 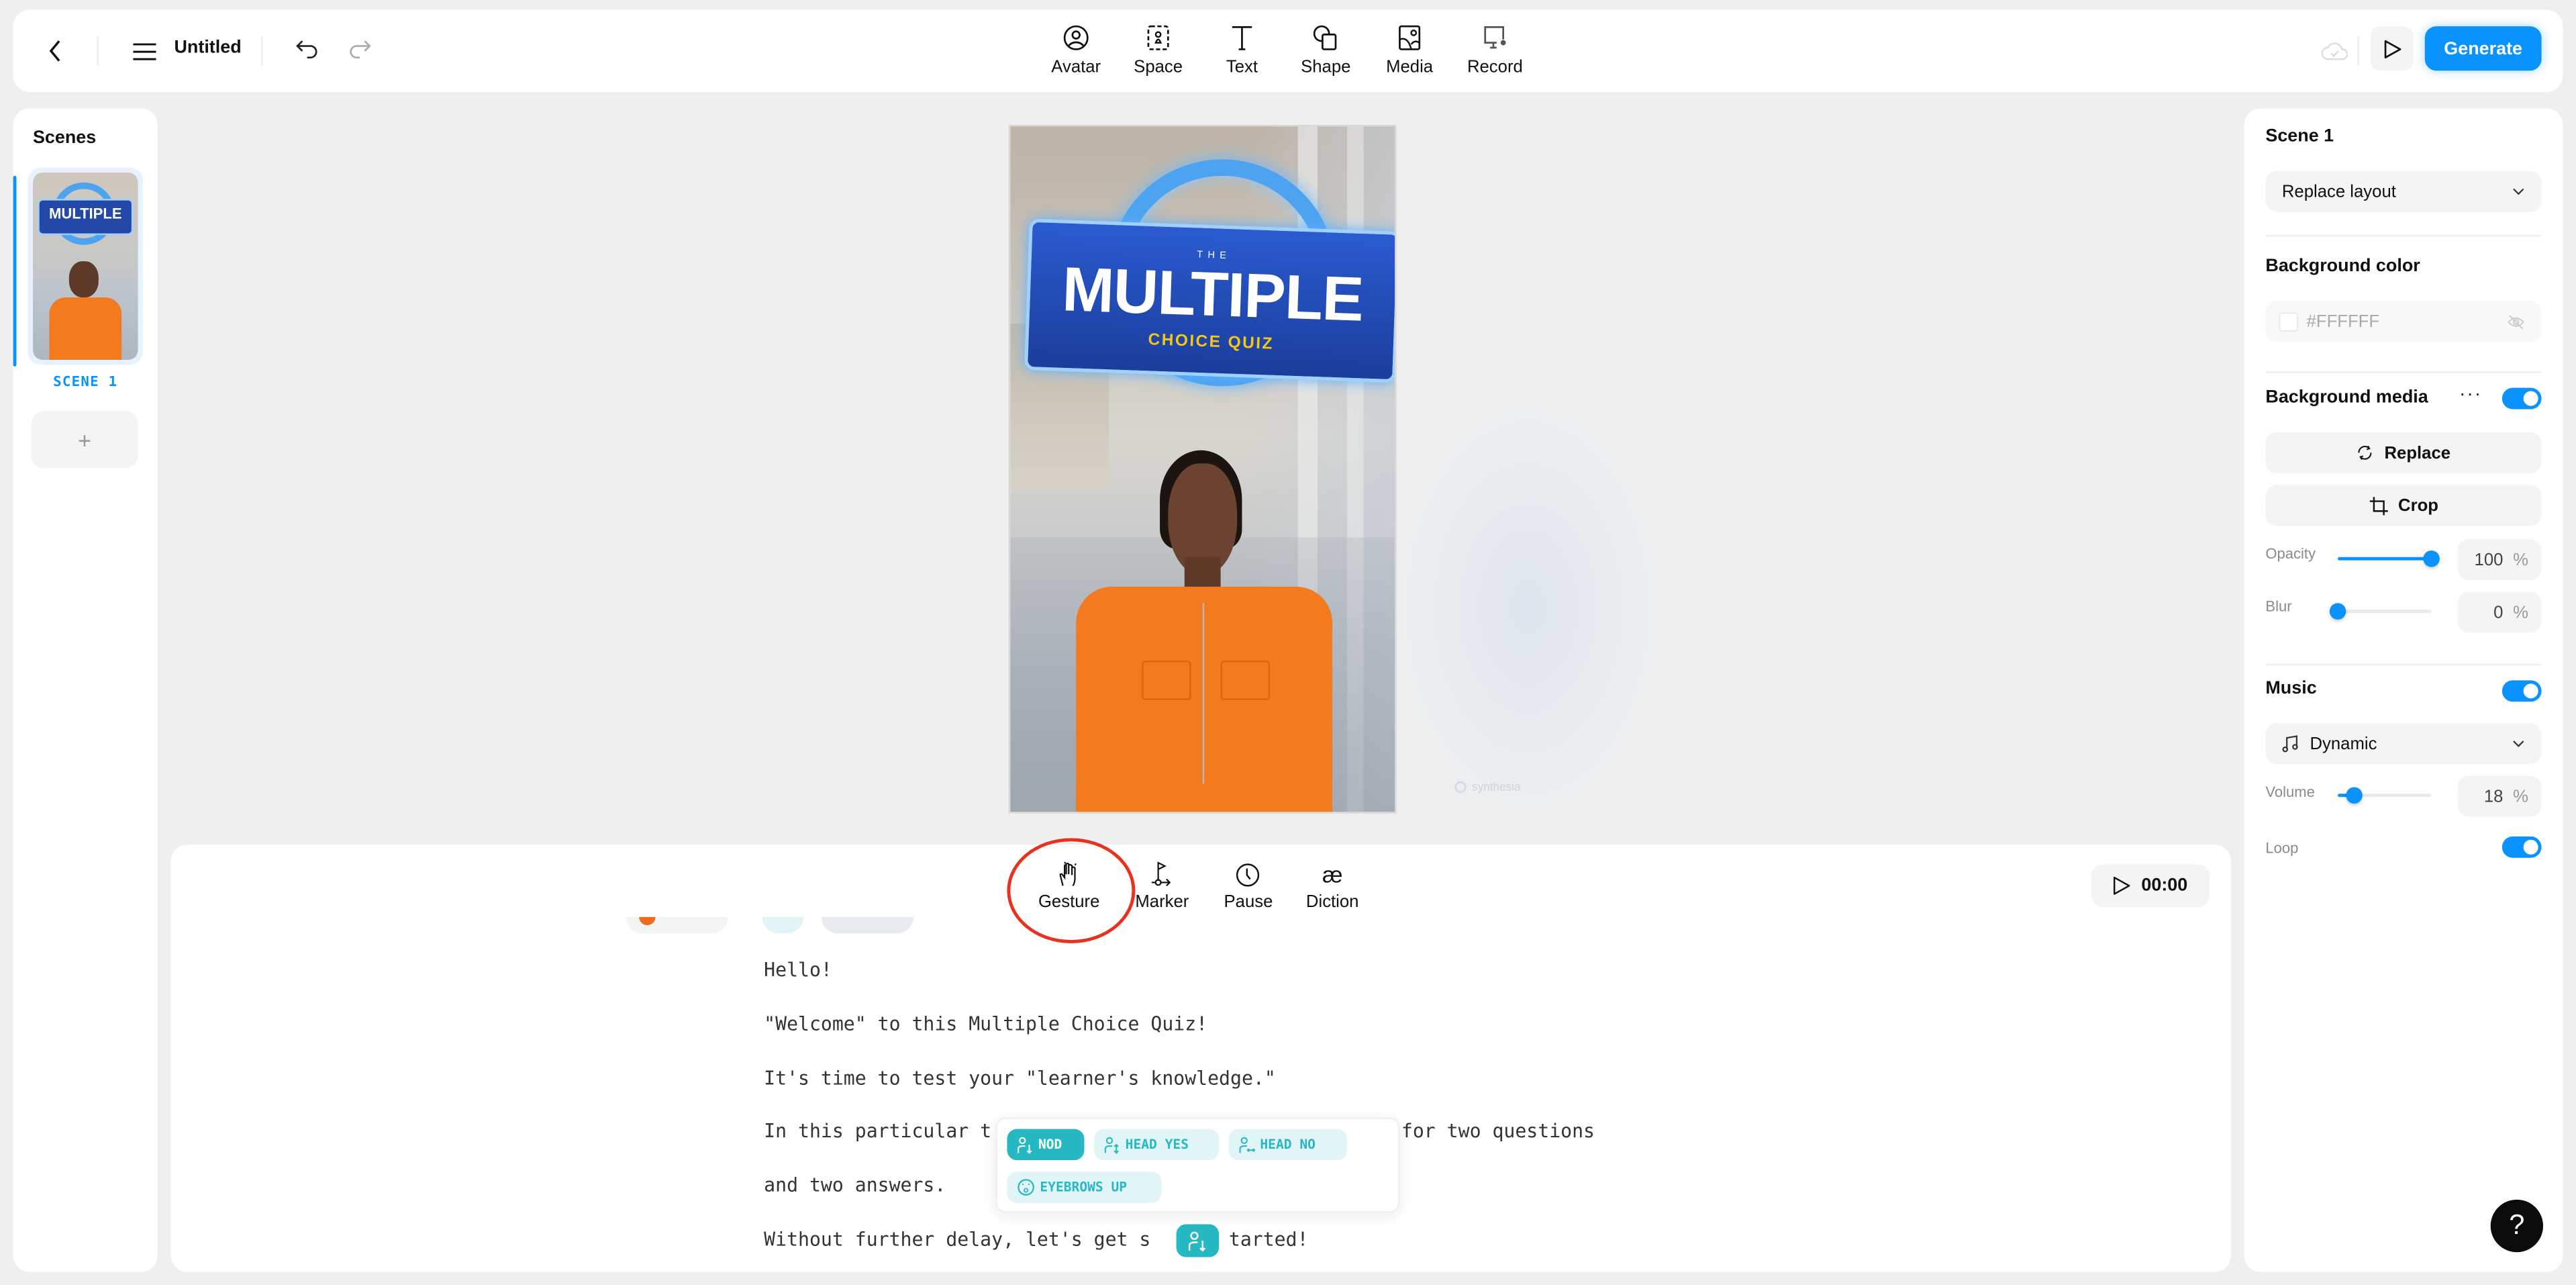 What do you see at coordinates (2290, 744) in the screenshot?
I see `music-note-icon` at bounding box center [2290, 744].